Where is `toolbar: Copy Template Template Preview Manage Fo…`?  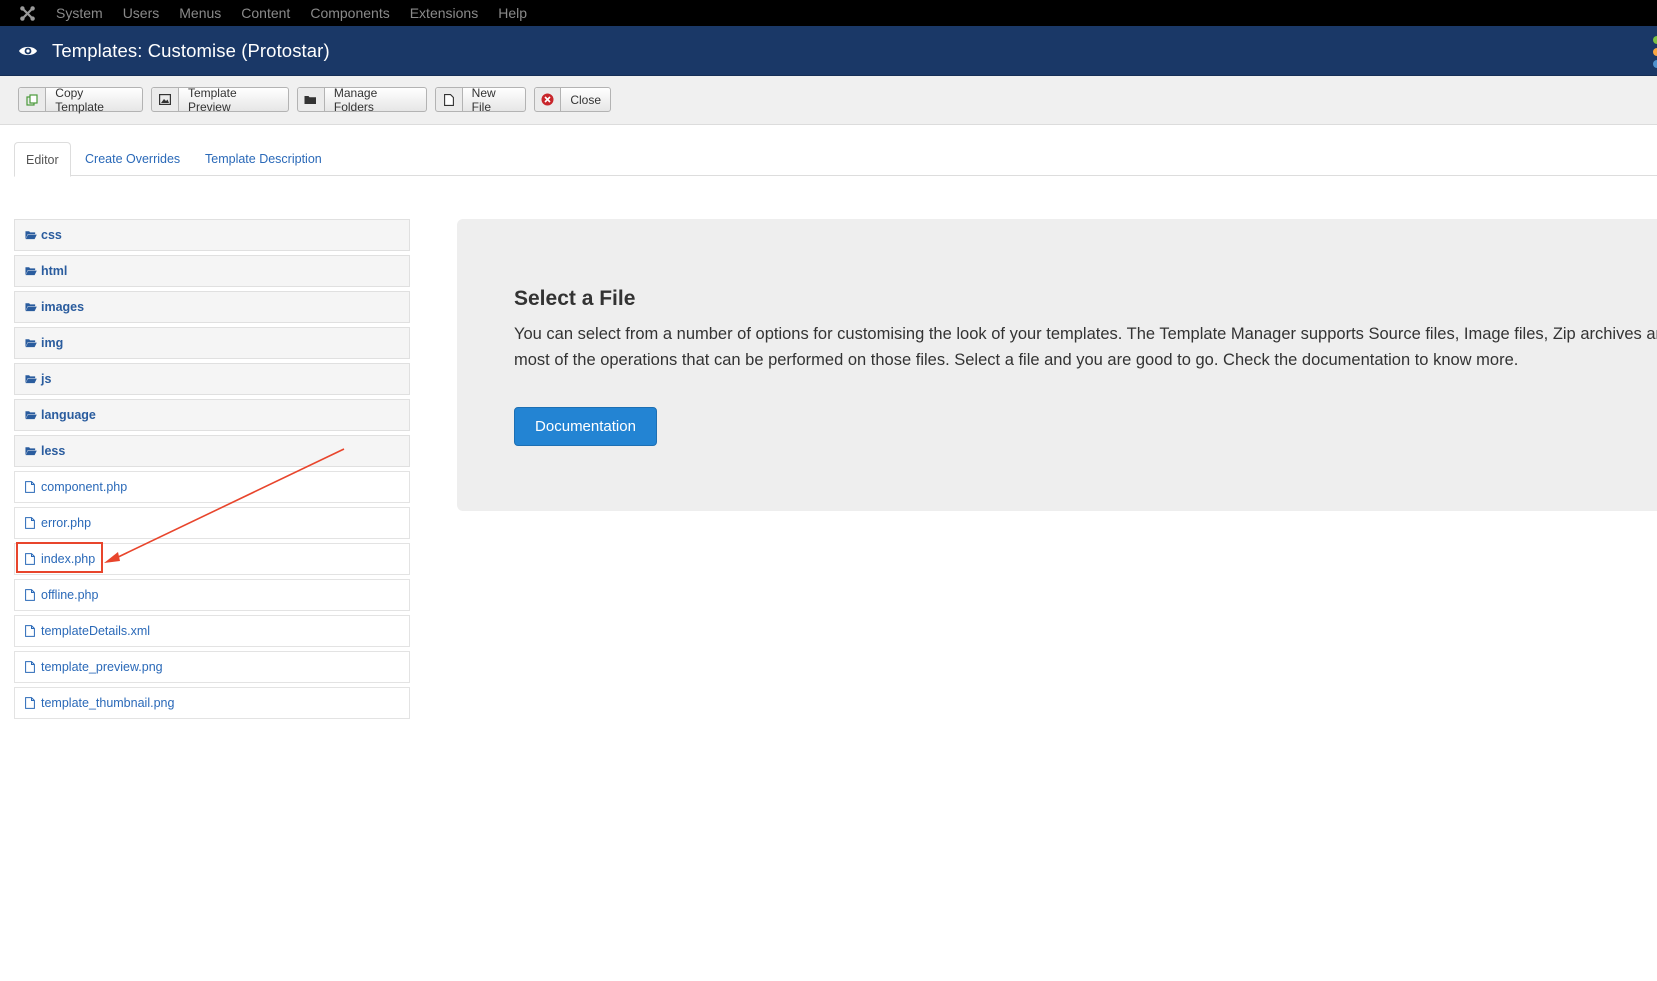 toolbar: Copy Template Template Preview Manage Fo… is located at coordinates (828, 100).